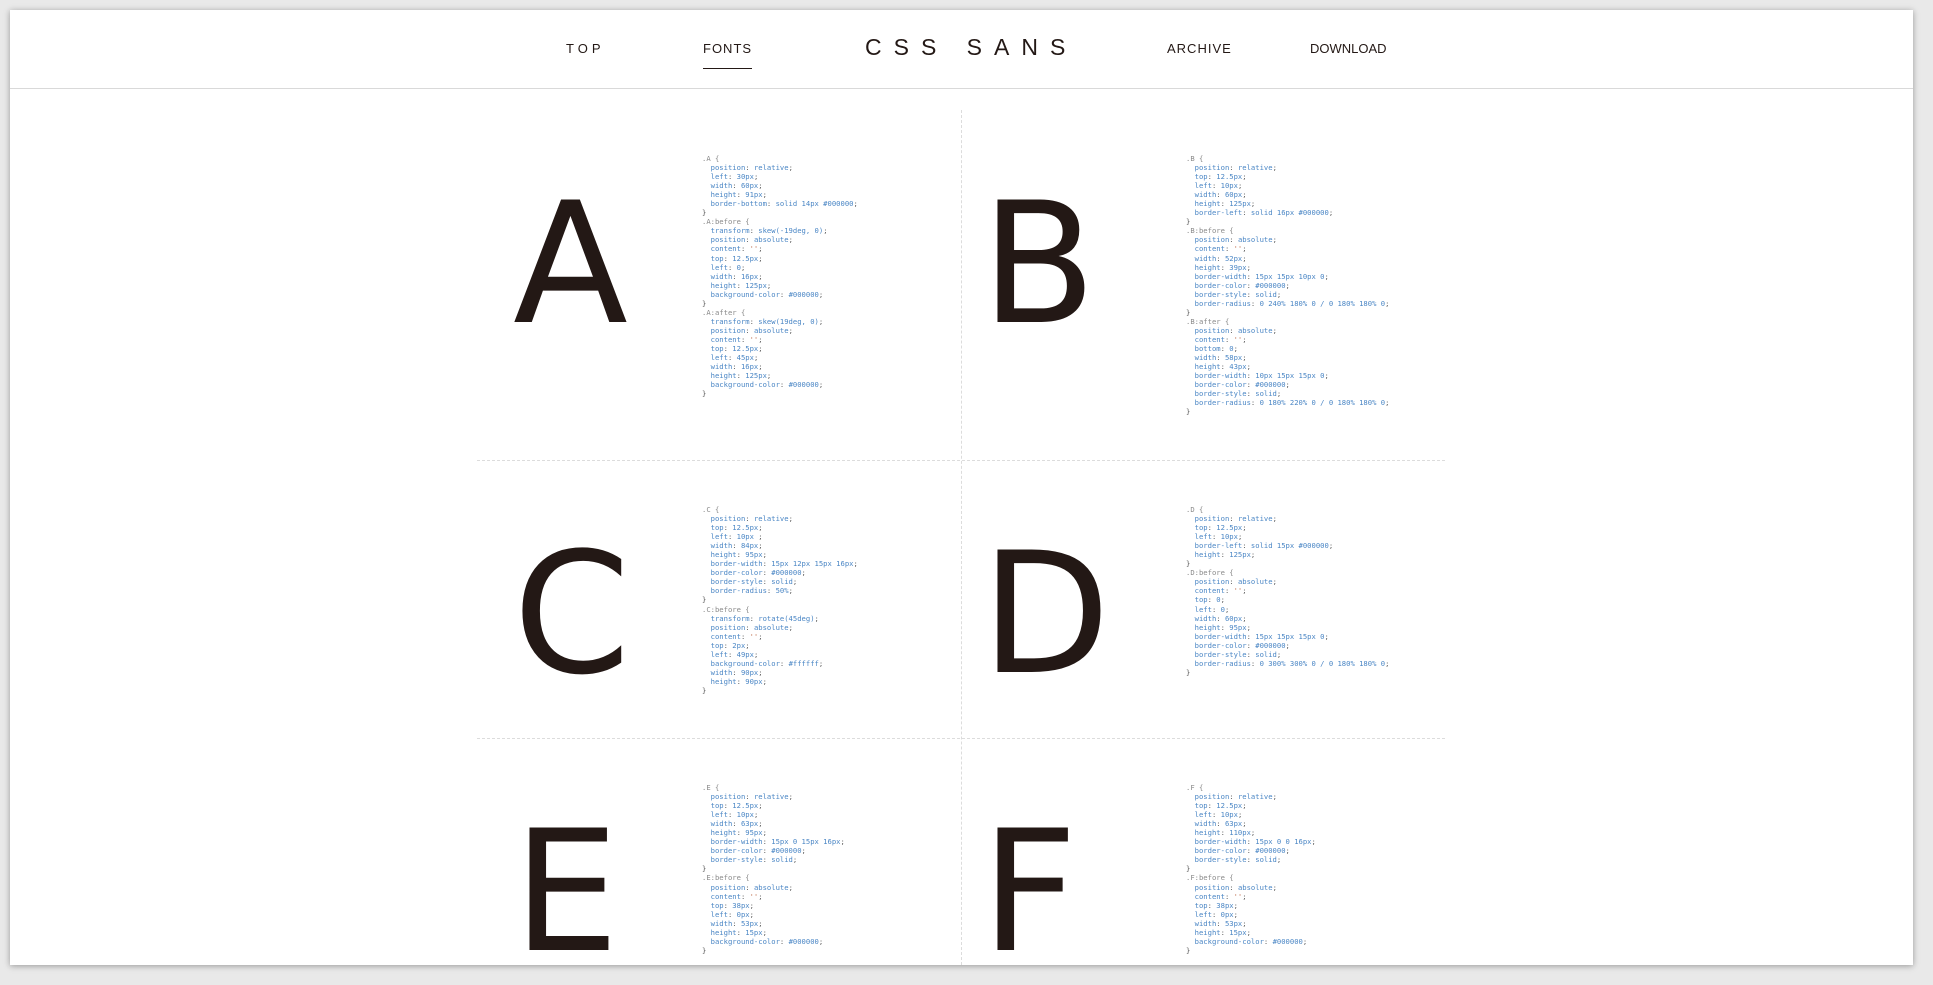 The image size is (1933, 985). What do you see at coordinates (1039, 264) in the screenshot?
I see `glyph-letter-b: B` at bounding box center [1039, 264].